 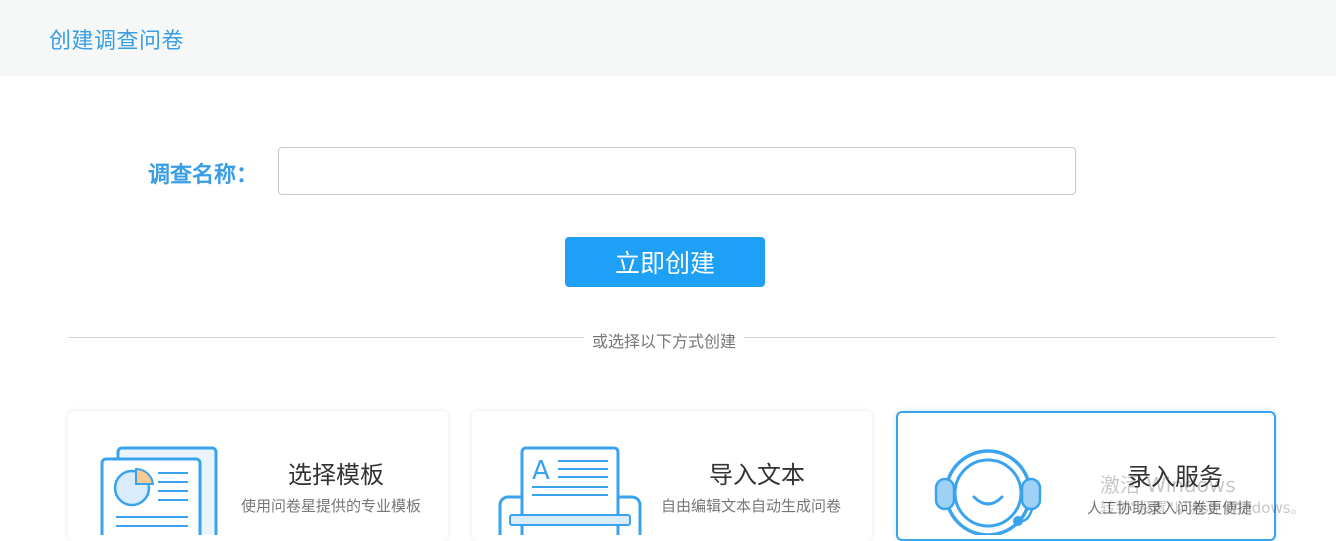 What do you see at coordinates (665, 262) in the screenshot?
I see `create-now-button: 立即创建` at bounding box center [665, 262].